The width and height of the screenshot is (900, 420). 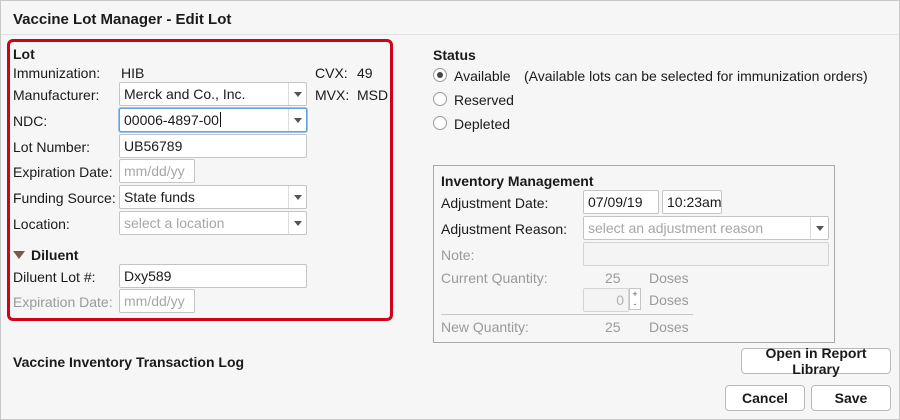 I want to click on diluent-expiration-input: mm/dd/yy, so click(x=157, y=301).